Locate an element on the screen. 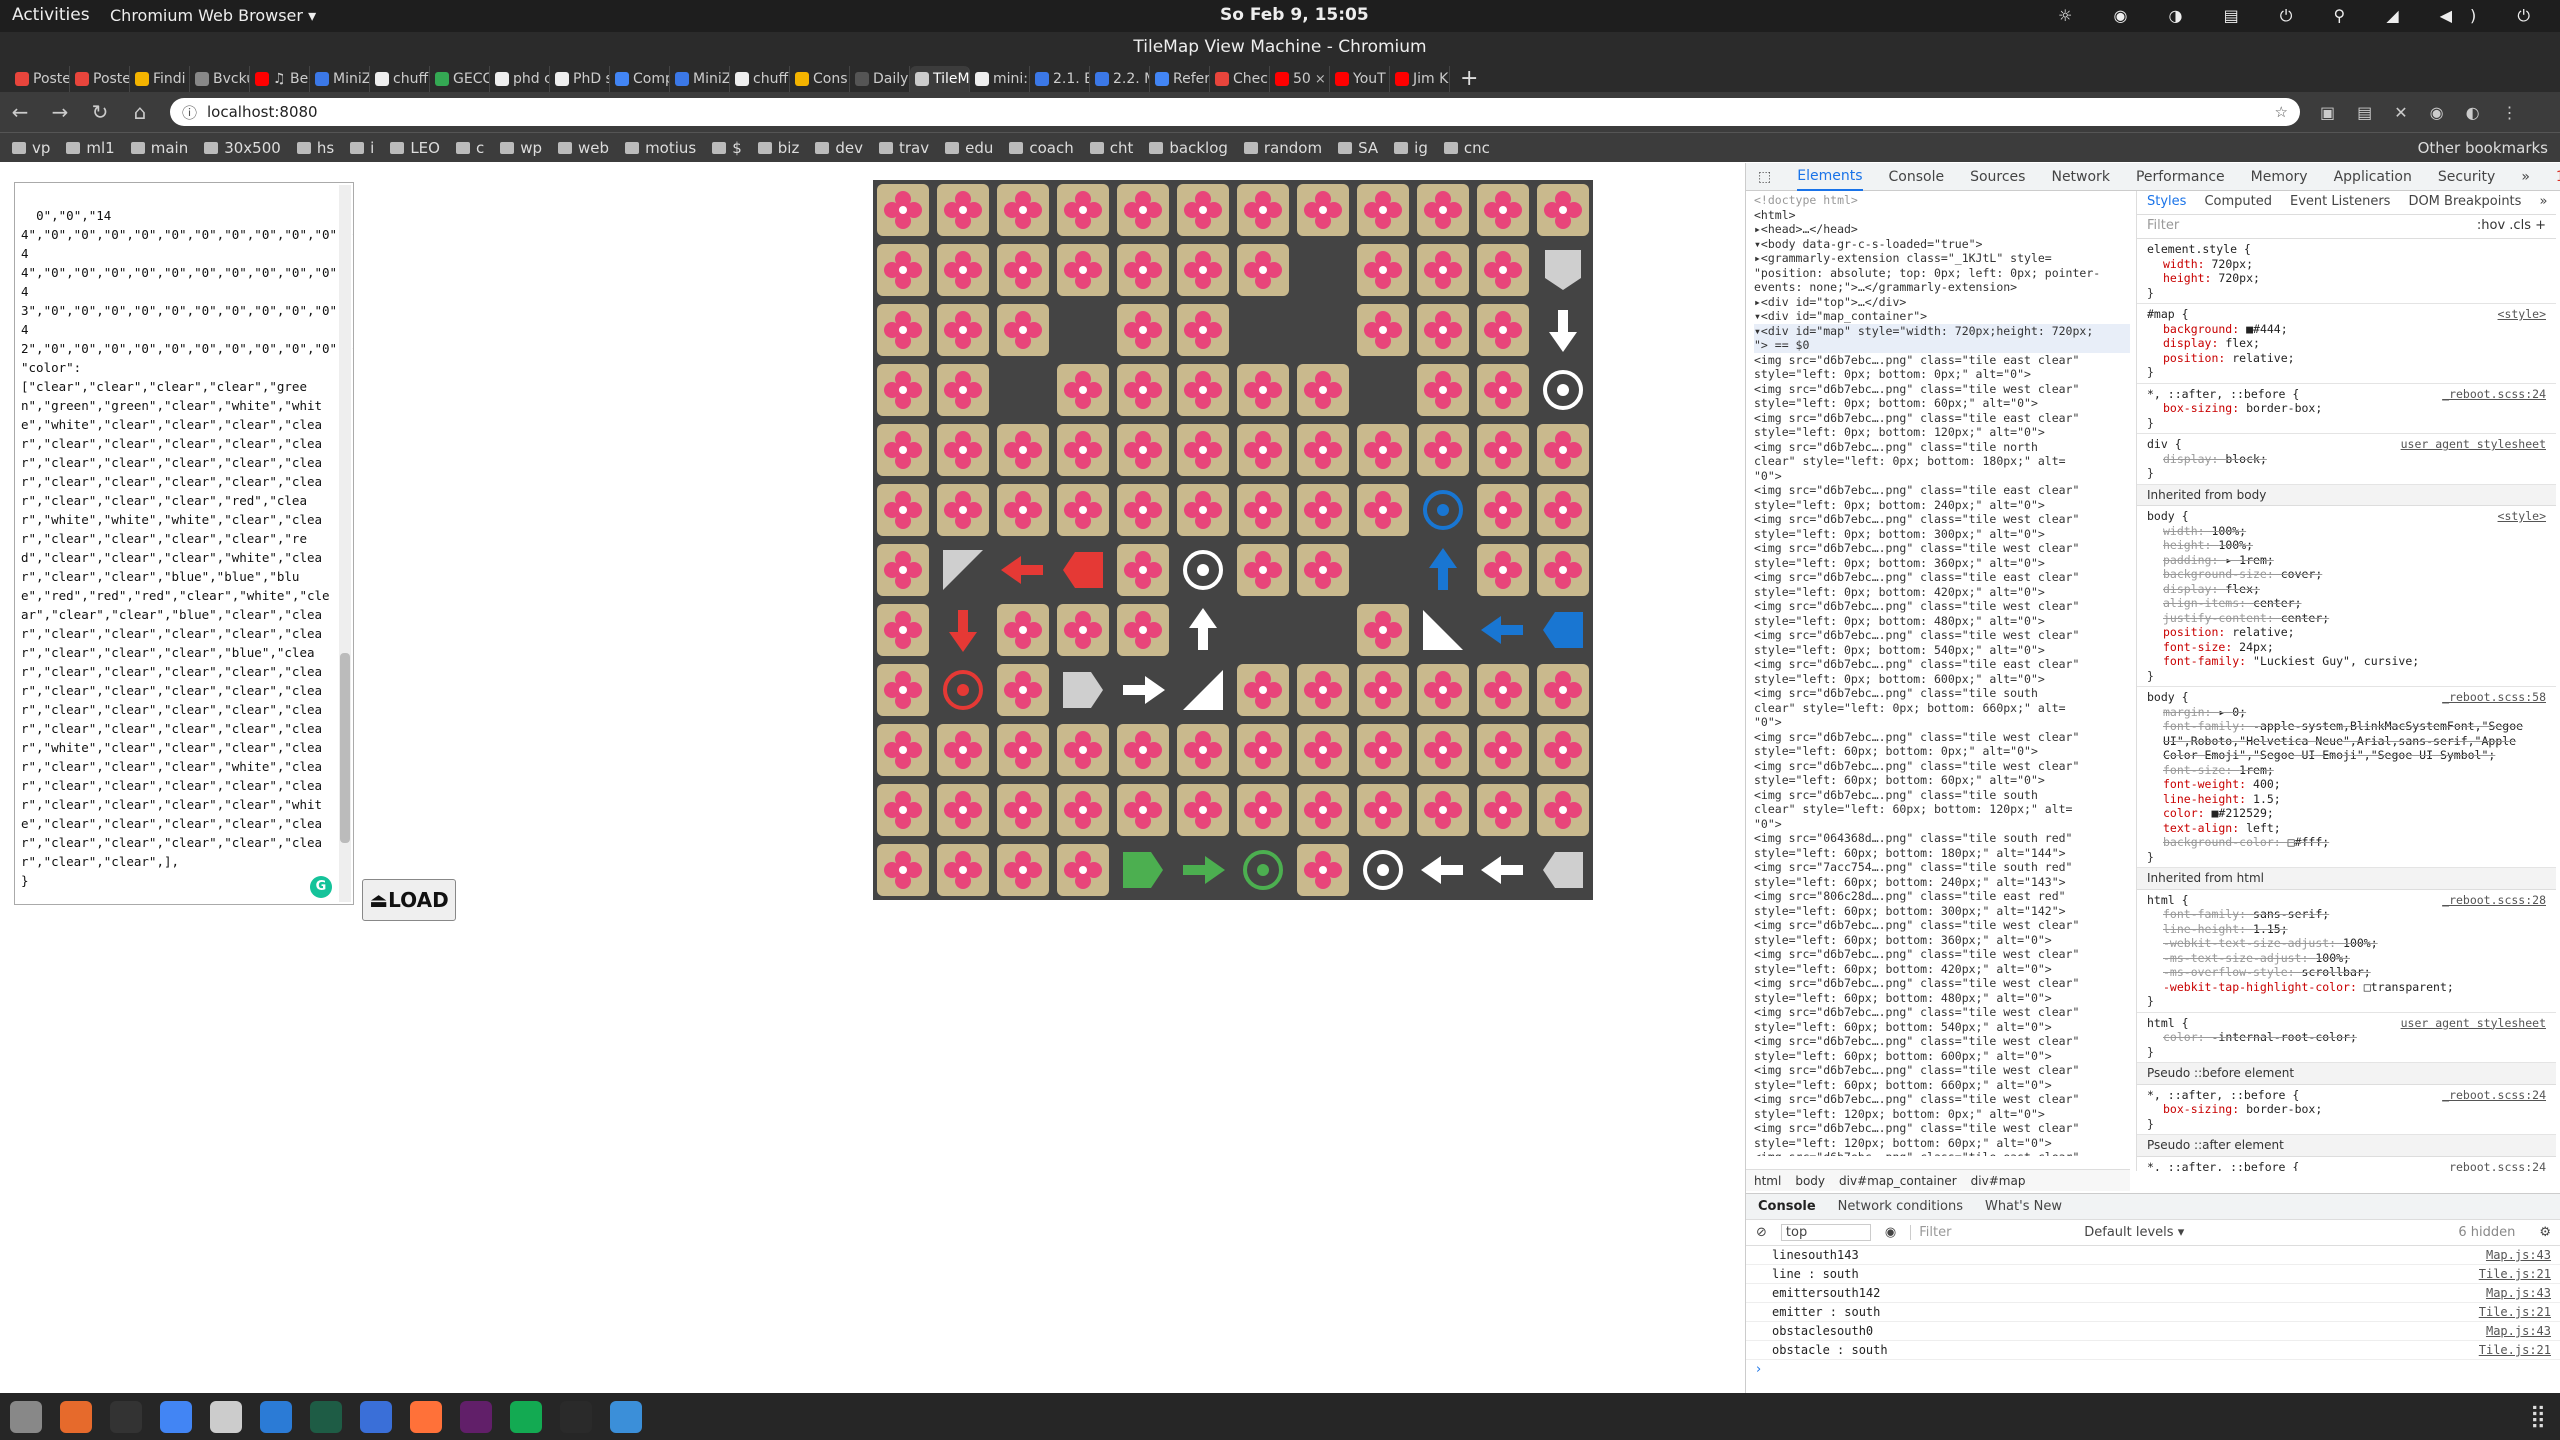 The image size is (2560, 1440). red-emitter-left-icon is located at coordinates (1083, 570).